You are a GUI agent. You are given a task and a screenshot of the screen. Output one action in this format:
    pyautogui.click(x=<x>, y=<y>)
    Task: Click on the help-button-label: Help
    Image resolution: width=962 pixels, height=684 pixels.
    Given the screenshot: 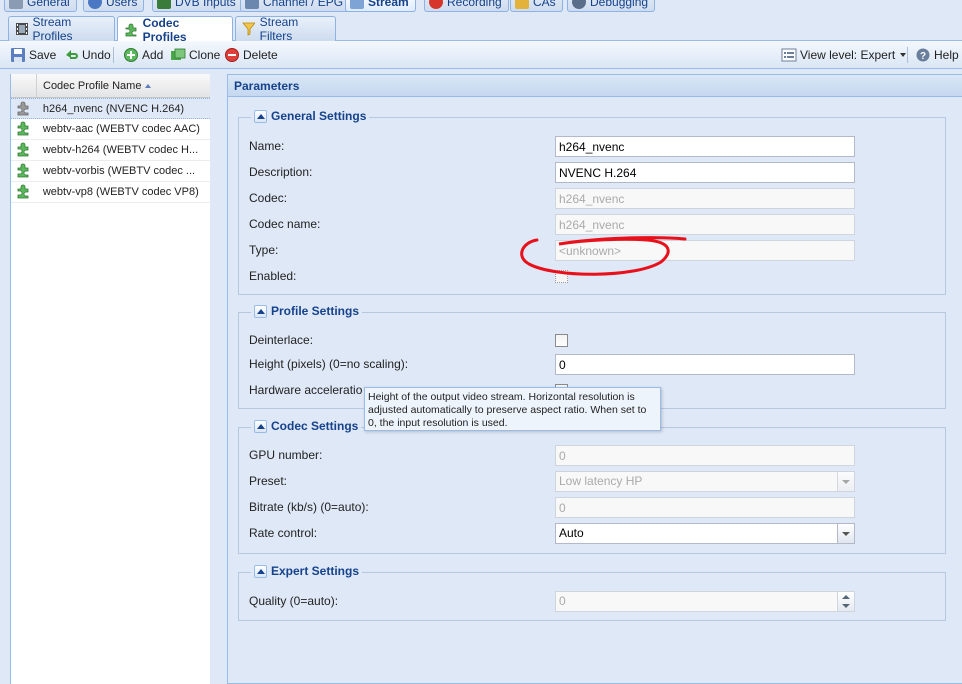 What is the action you would take?
    pyautogui.click(x=946, y=55)
    